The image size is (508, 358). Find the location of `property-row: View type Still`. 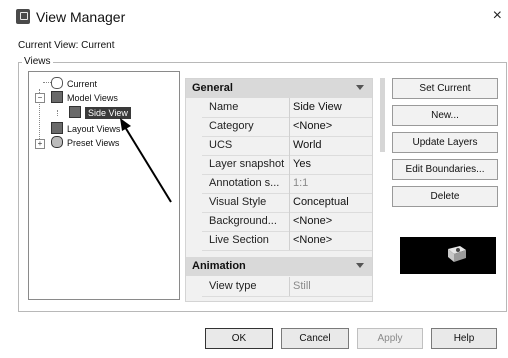

property-row: View type Still is located at coordinates (287, 287).